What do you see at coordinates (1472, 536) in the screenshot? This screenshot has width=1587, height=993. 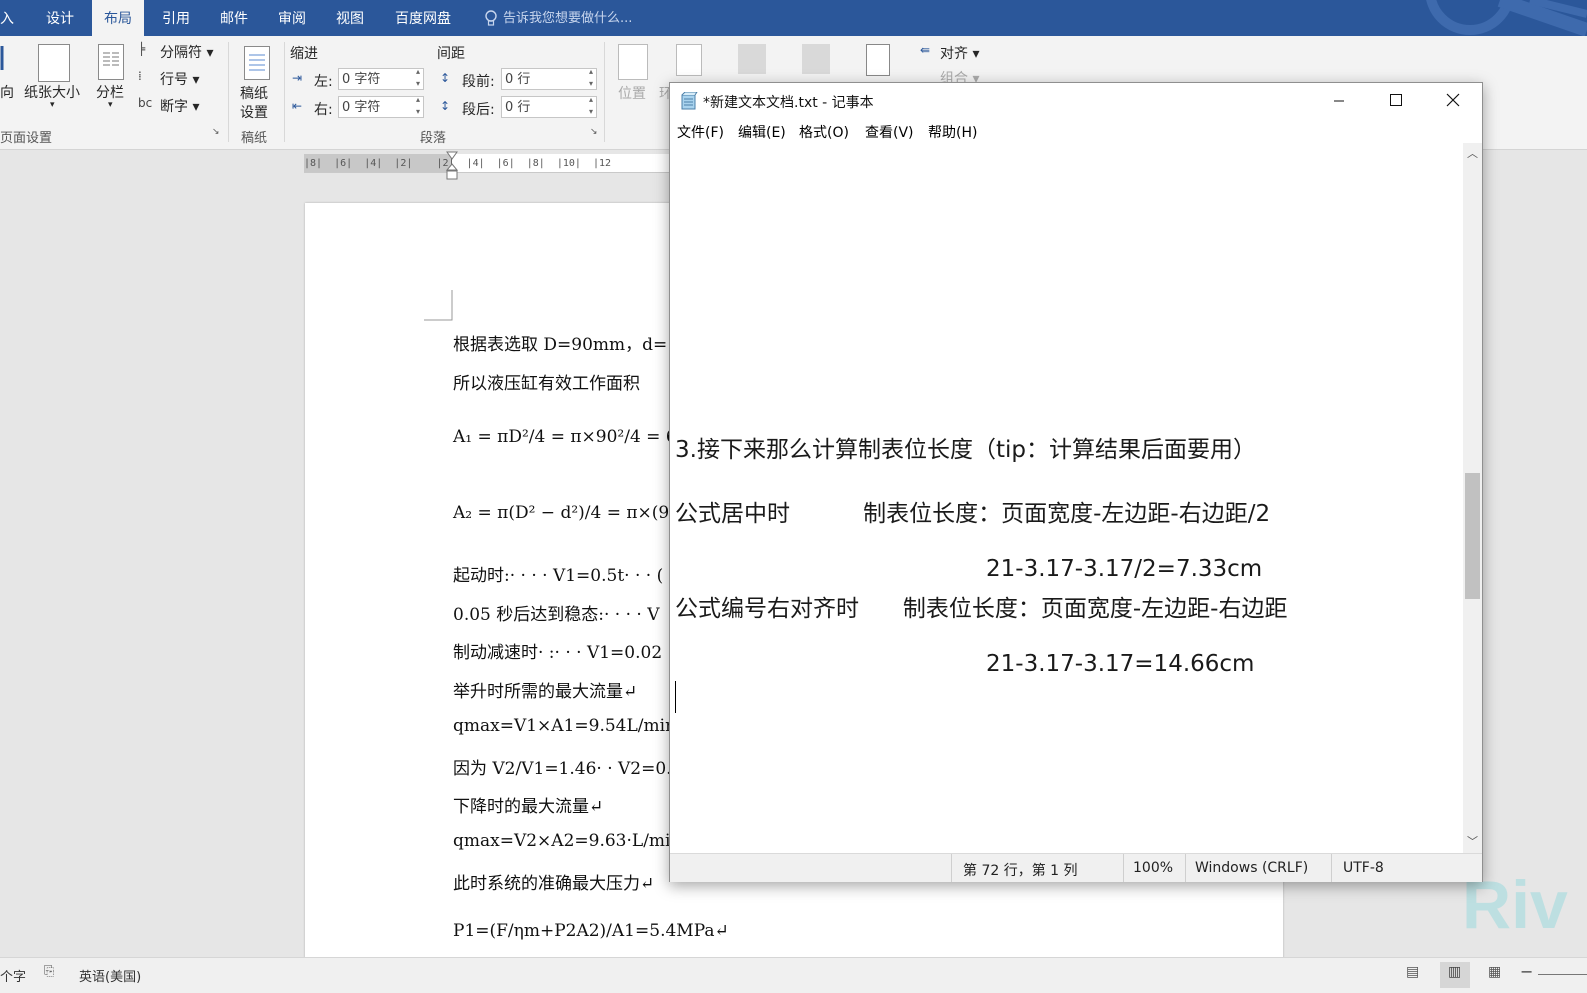 I see `scrollbar-thumb` at bounding box center [1472, 536].